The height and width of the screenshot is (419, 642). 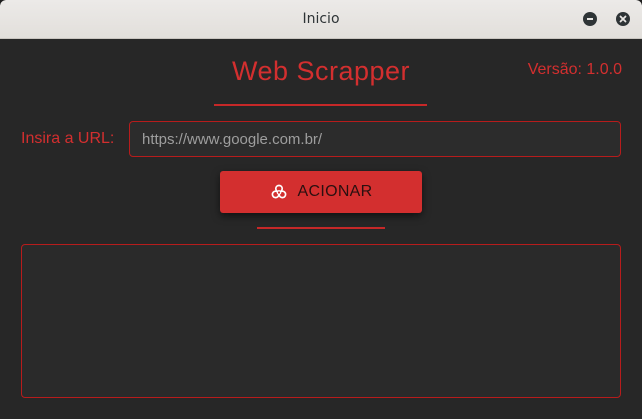 What do you see at coordinates (321, 71) in the screenshot?
I see `app-title: Web Scrapper` at bounding box center [321, 71].